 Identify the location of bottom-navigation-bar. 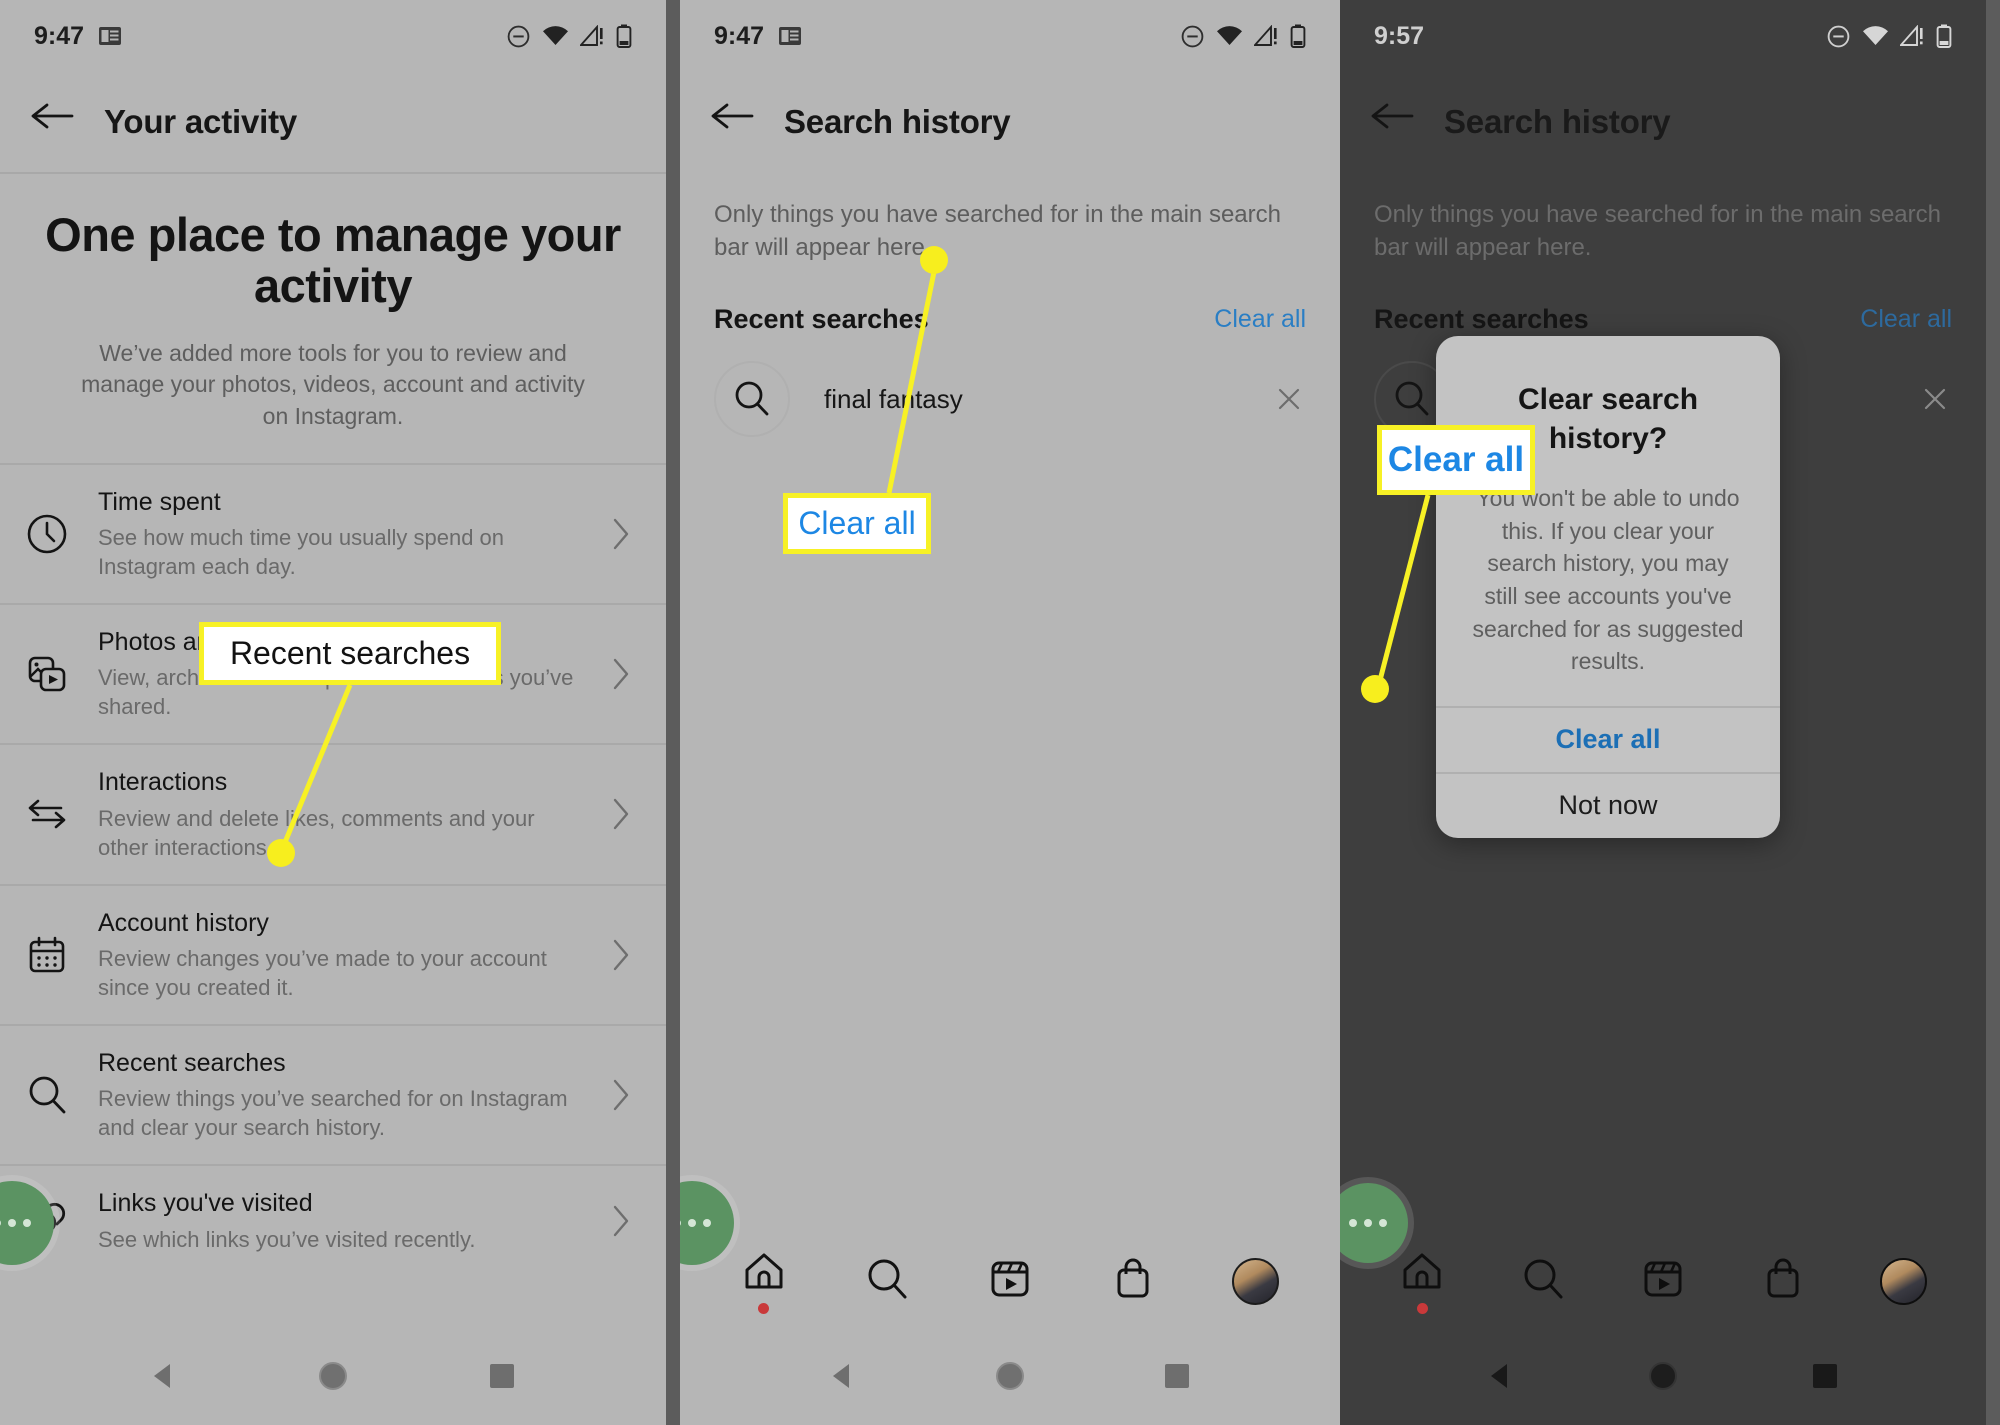
(1663, 1281).